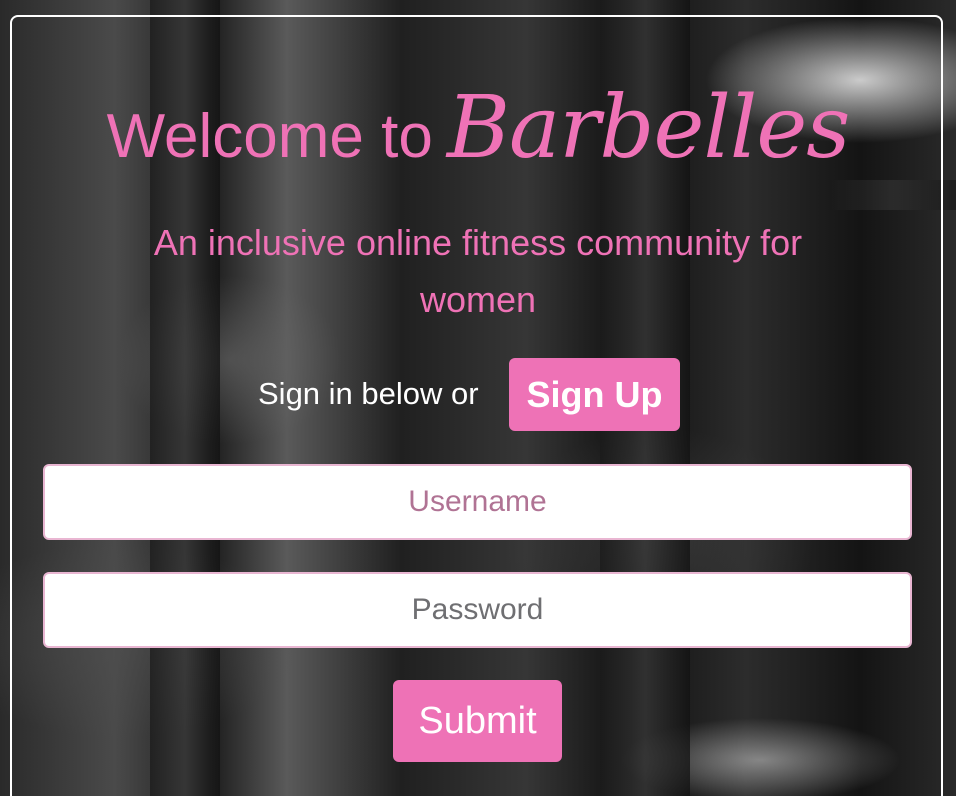  What do you see at coordinates (648, 128) in the screenshot?
I see `brand-logo-text: Barbelles` at bounding box center [648, 128].